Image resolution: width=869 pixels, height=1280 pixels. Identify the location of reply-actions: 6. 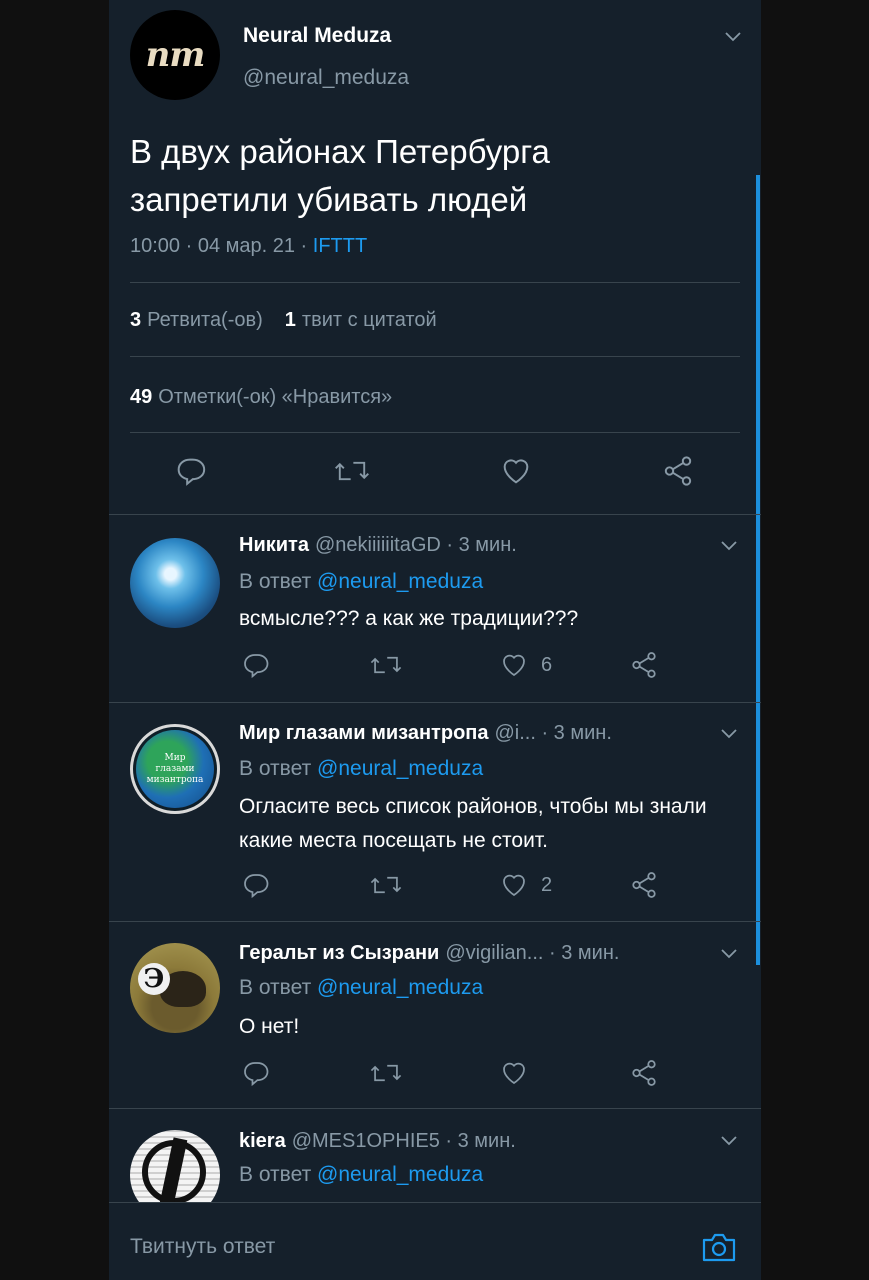
(435, 670).